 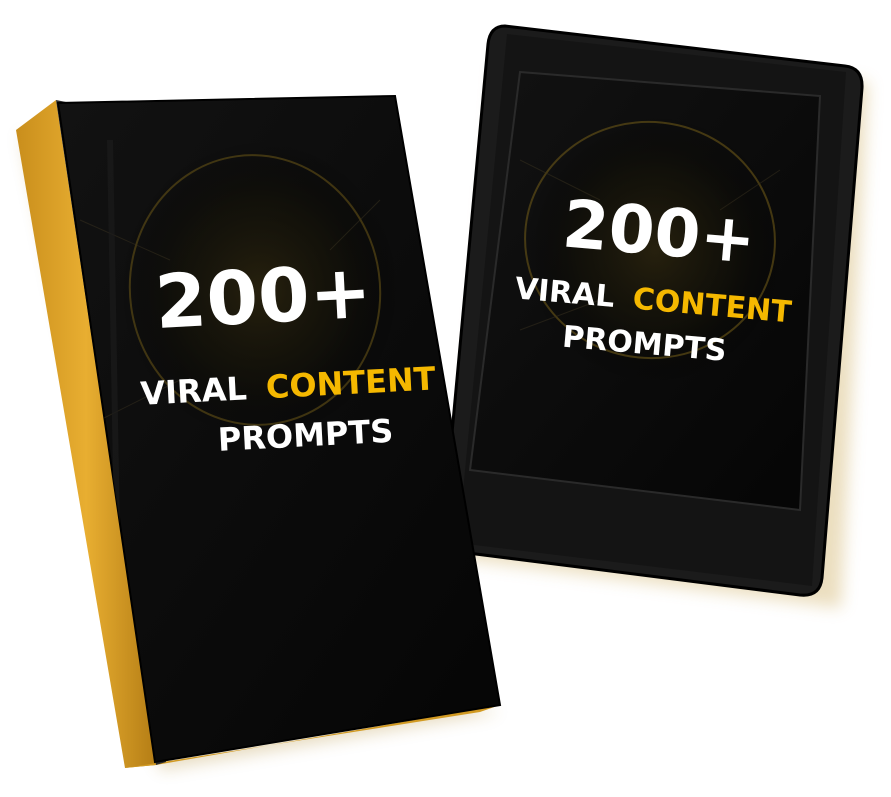 I want to click on book-title-viral: VIRAL, so click(x=193, y=391).